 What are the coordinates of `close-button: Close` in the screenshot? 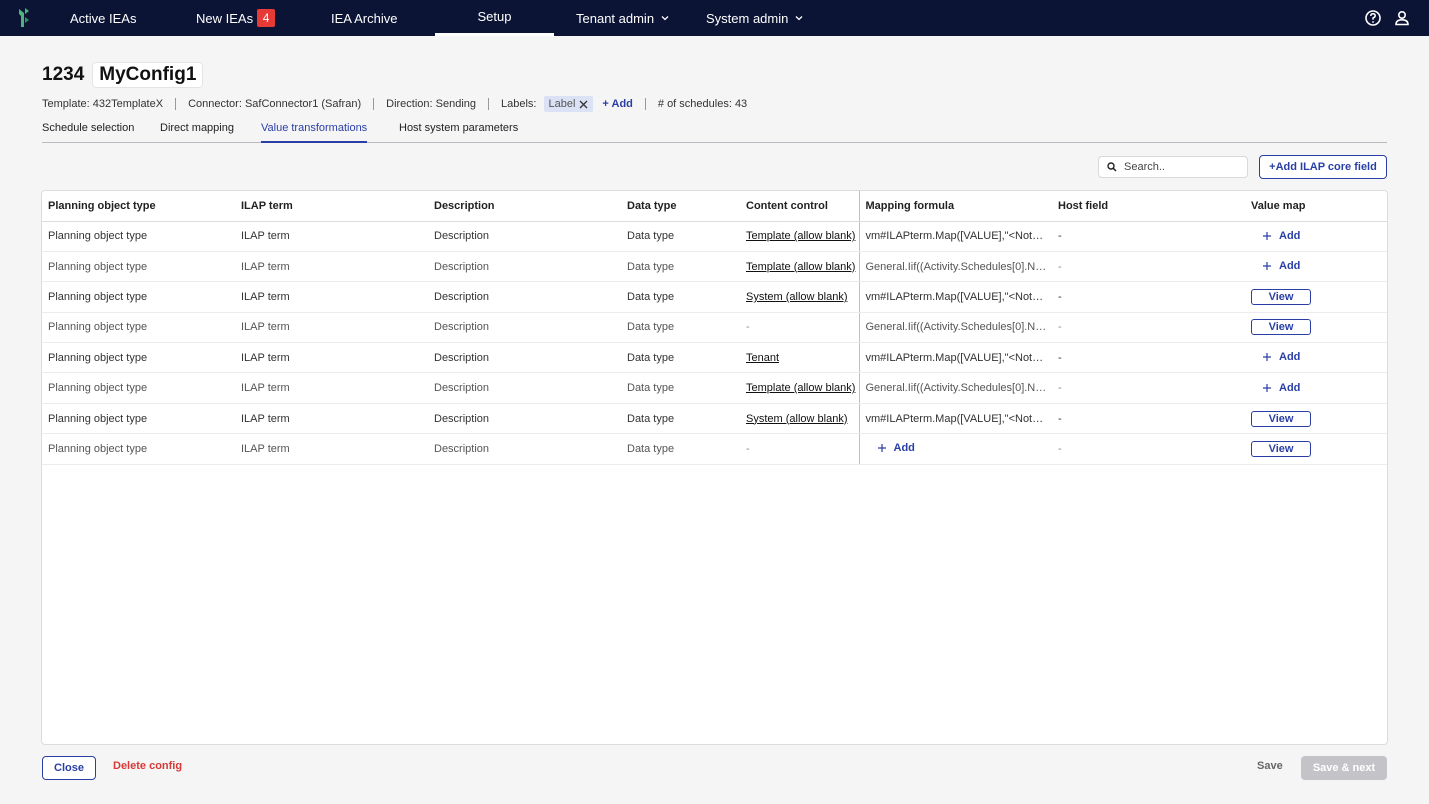 It's located at (69, 768).